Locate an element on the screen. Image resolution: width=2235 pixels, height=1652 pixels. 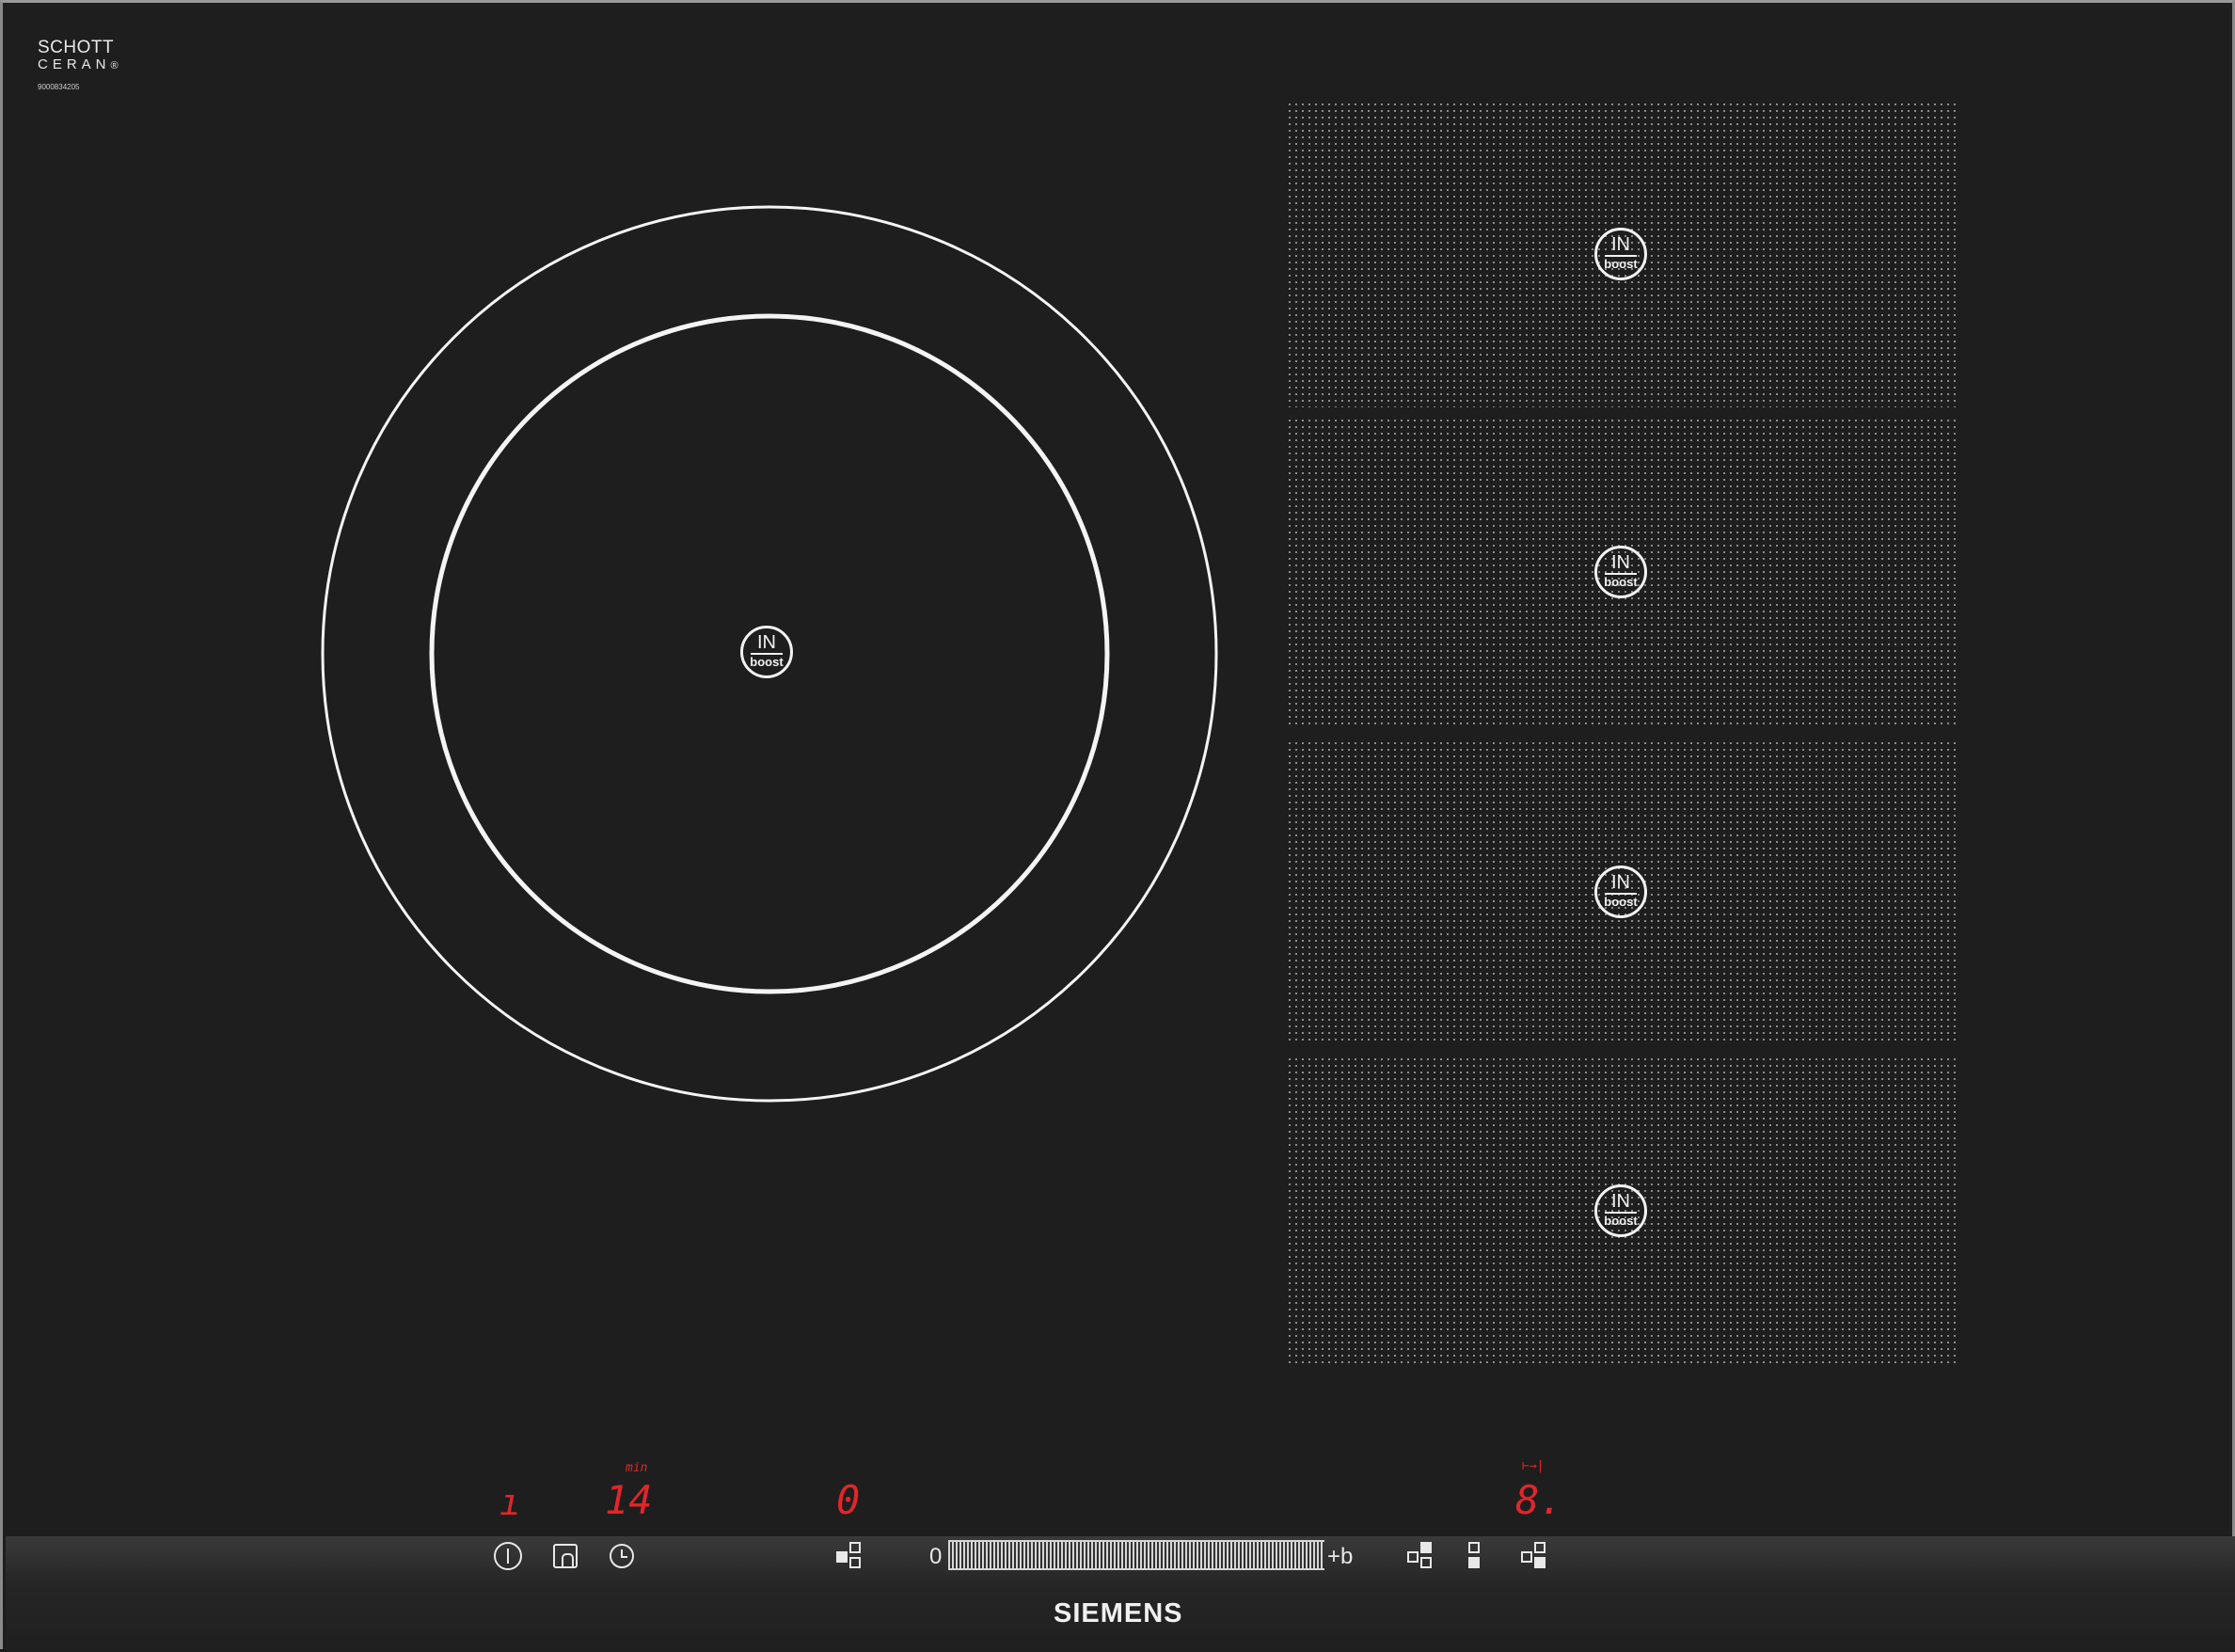
center-zone-display: 0 is located at coordinates (848, 1500).